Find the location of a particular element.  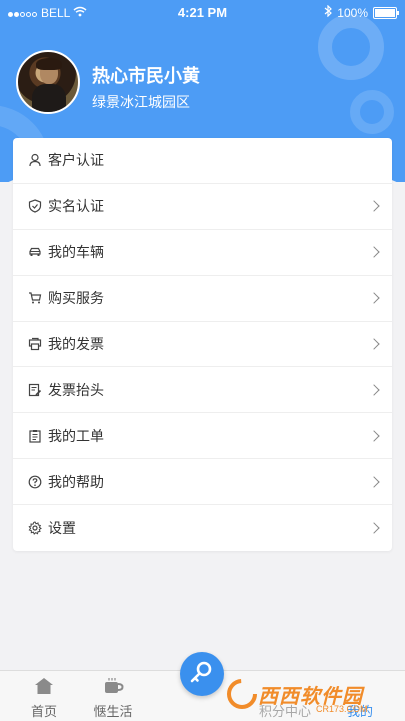

coffee-icon is located at coordinates (114, 687).